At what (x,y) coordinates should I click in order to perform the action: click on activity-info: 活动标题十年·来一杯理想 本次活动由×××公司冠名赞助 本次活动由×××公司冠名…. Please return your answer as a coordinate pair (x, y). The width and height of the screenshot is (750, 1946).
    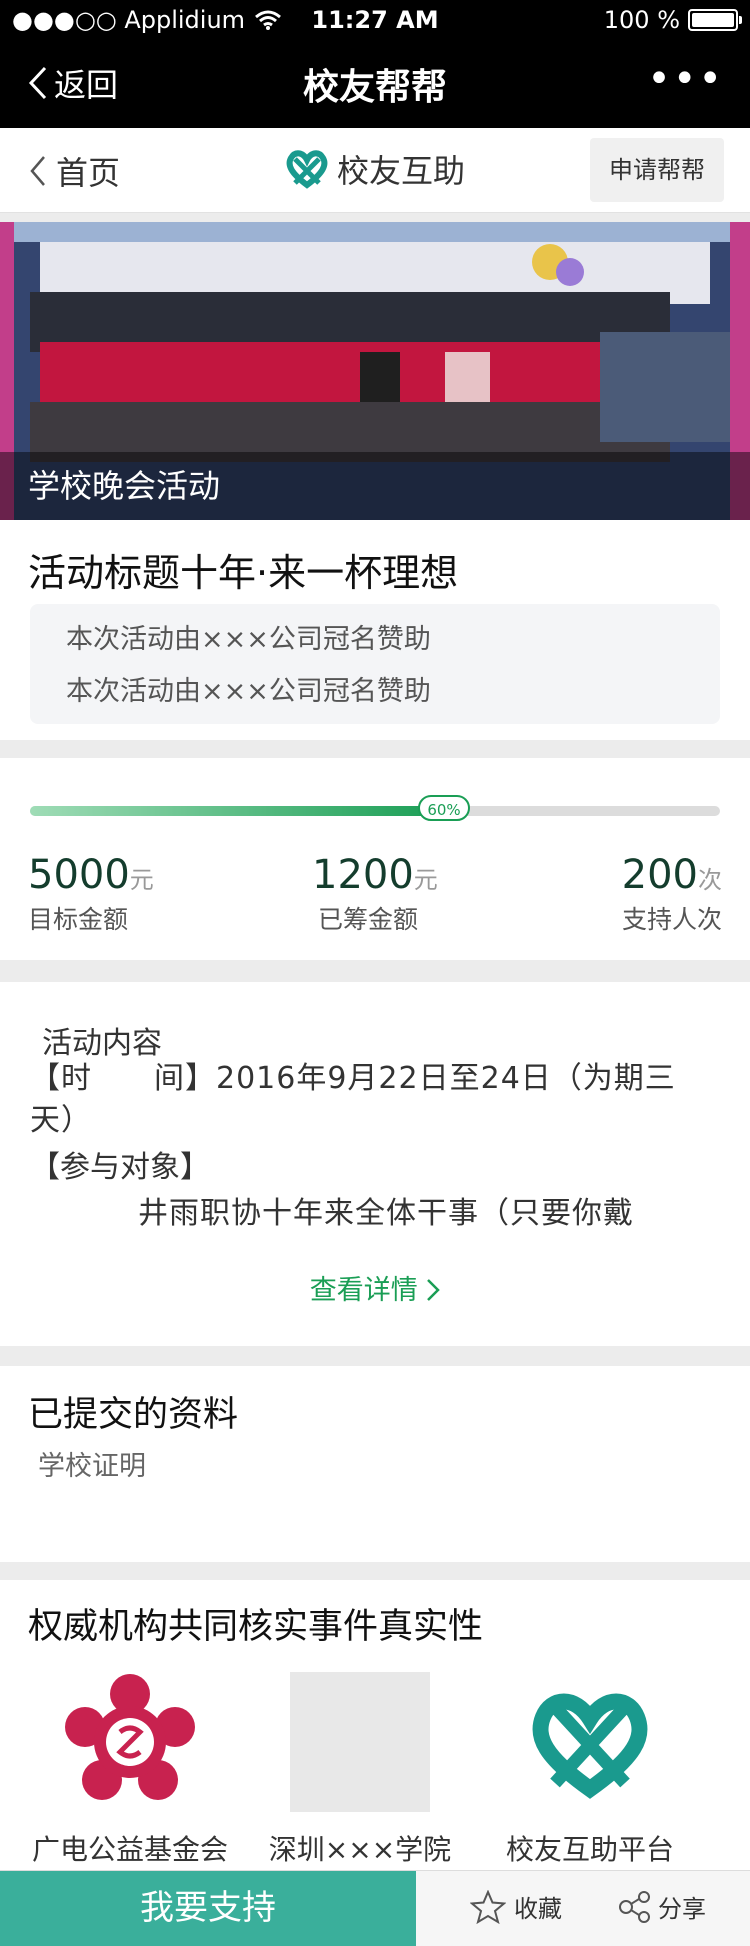
    Looking at the image, I should click on (375, 630).